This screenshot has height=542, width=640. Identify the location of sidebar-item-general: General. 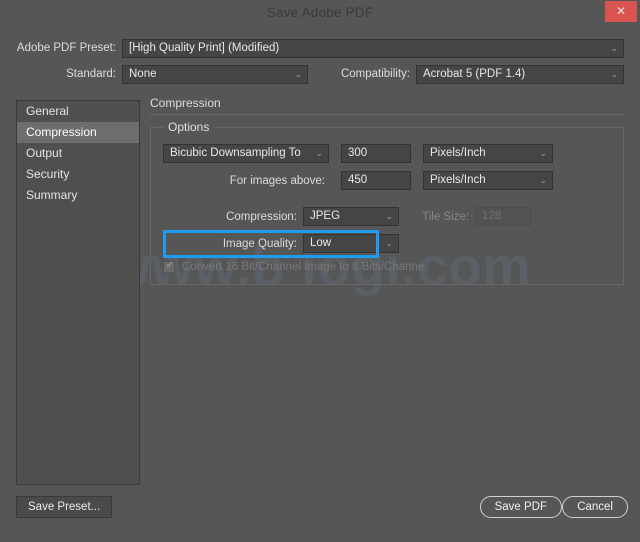
(78, 111).